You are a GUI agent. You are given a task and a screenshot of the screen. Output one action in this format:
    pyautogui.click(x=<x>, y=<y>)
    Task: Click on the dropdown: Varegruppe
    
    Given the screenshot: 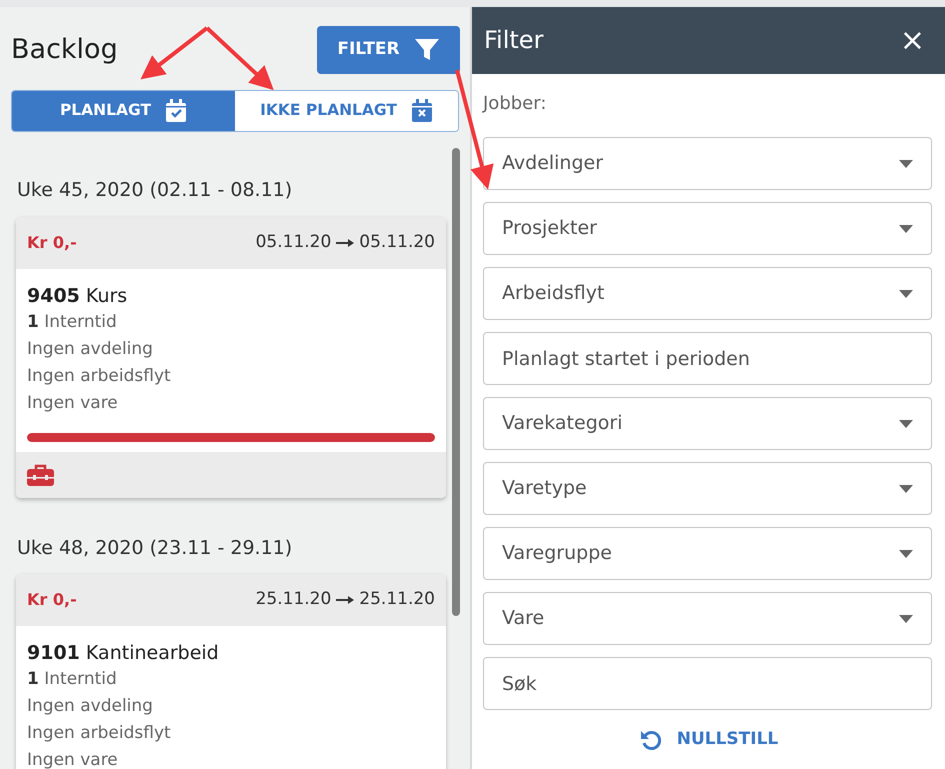 What is the action you would take?
    pyautogui.click(x=707, y=553)
    